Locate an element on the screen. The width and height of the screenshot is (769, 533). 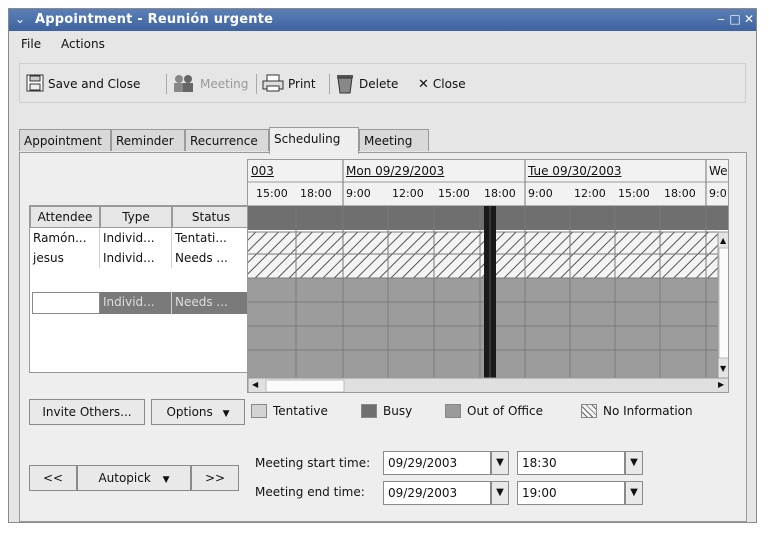
delete-label: Delete is located at coordinates (379, 84).